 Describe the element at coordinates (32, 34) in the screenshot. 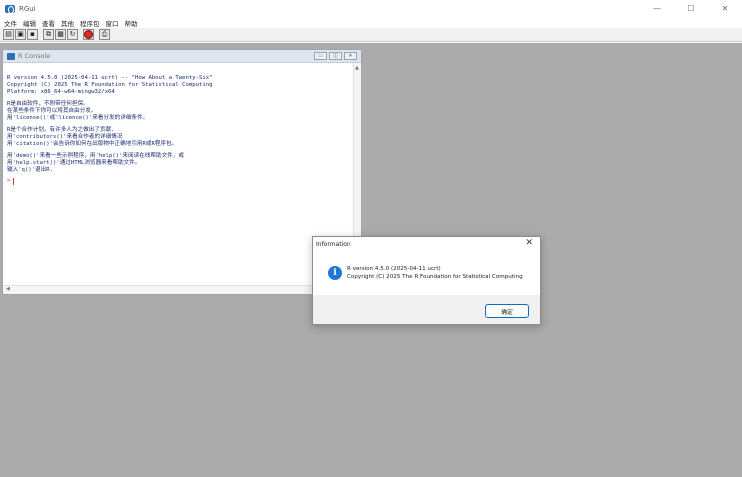

I see `save-workspace-icon: ▪` at that location.